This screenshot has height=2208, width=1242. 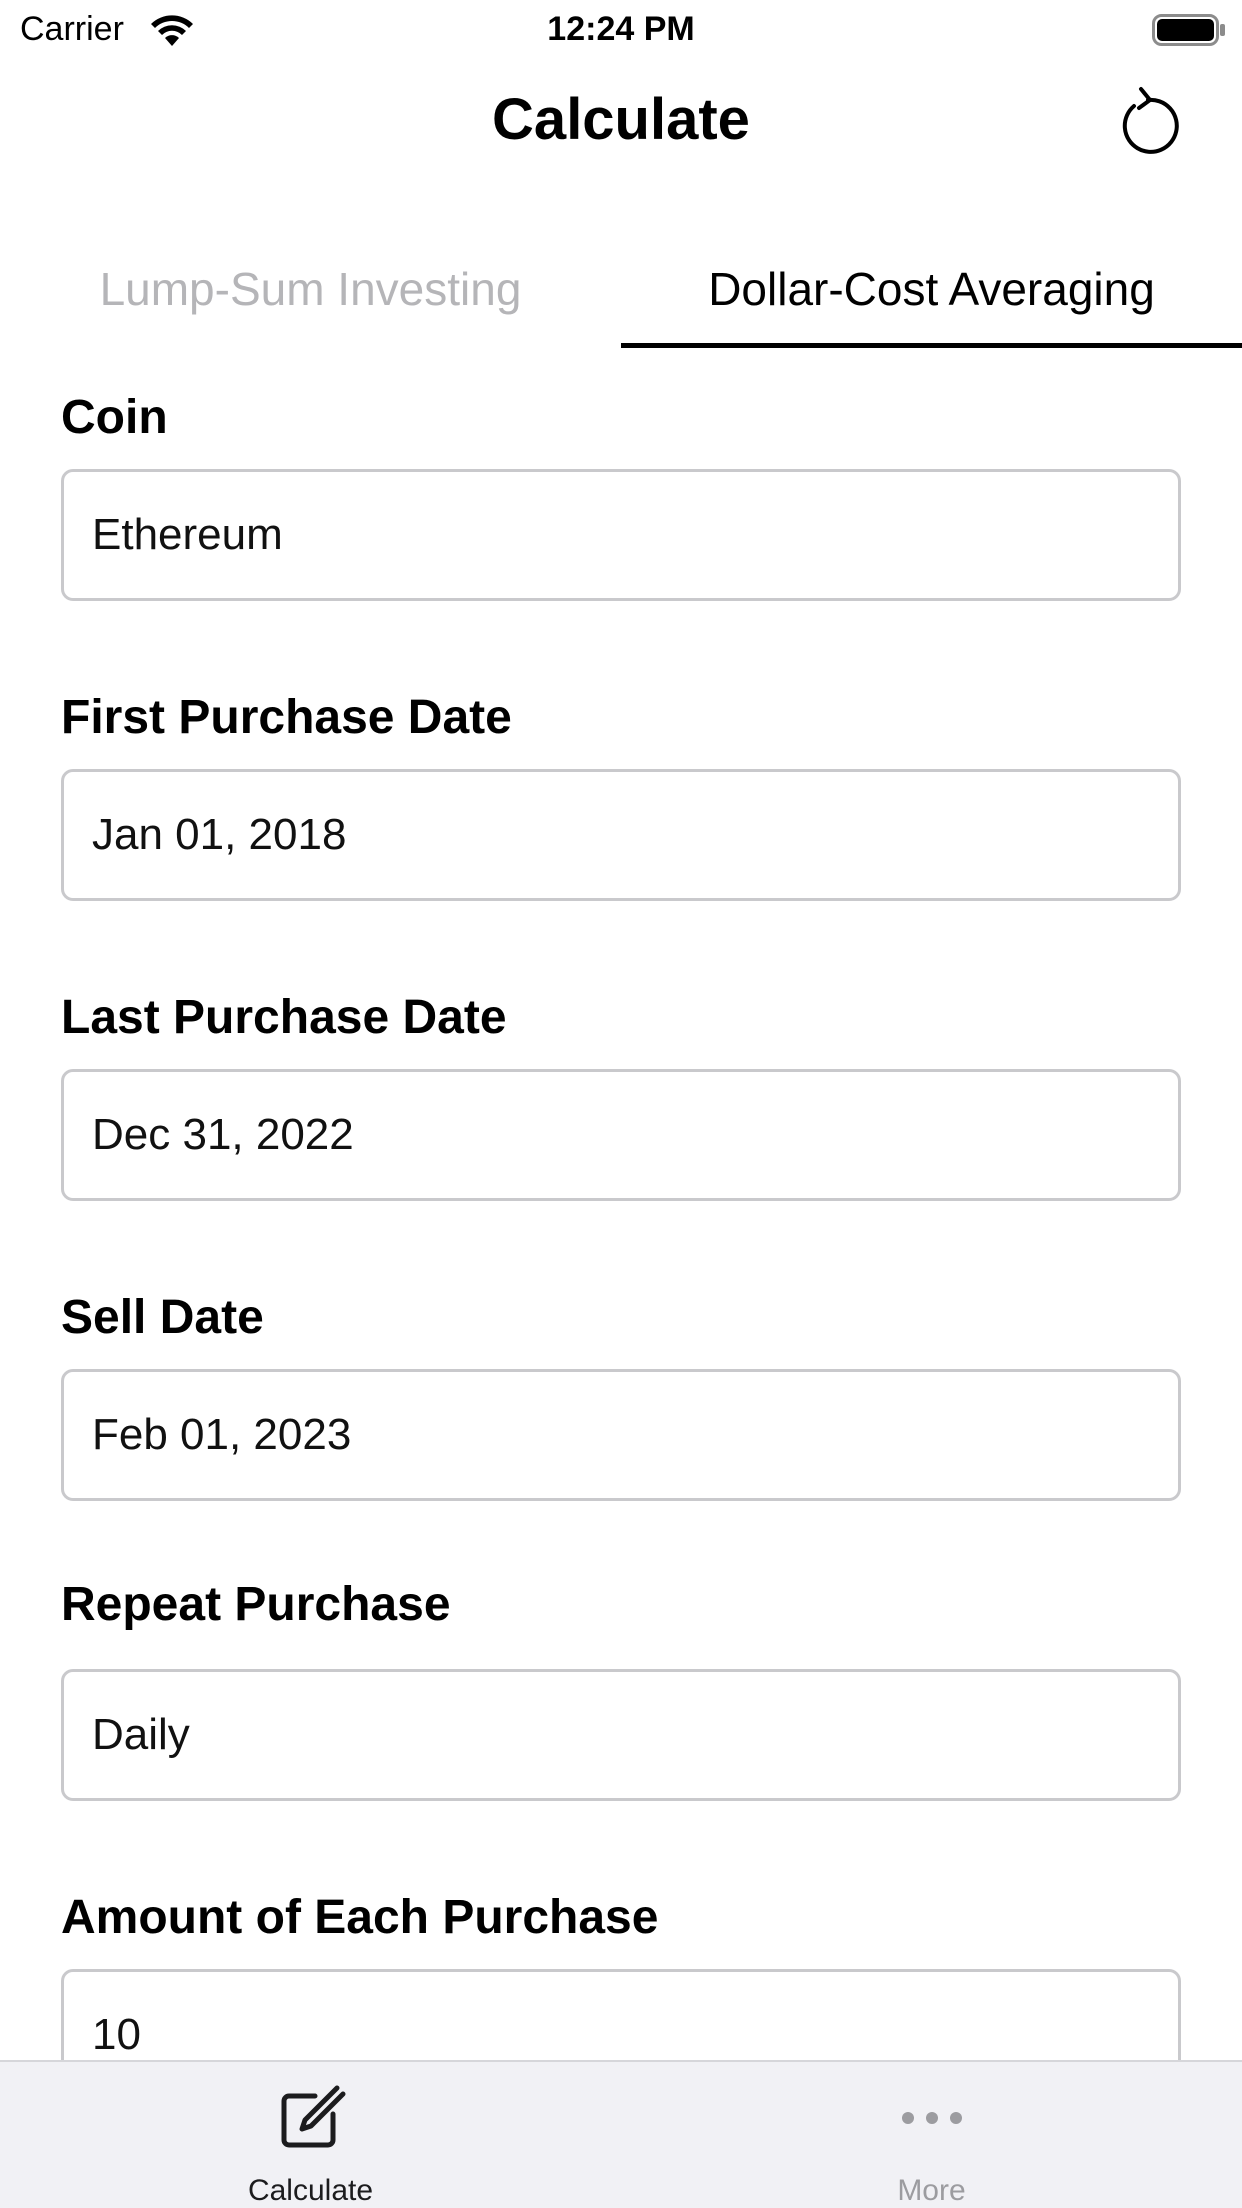 I want to click on last-purchase-date-field: Dec 31, 2022, so click(x=621, y=1135).